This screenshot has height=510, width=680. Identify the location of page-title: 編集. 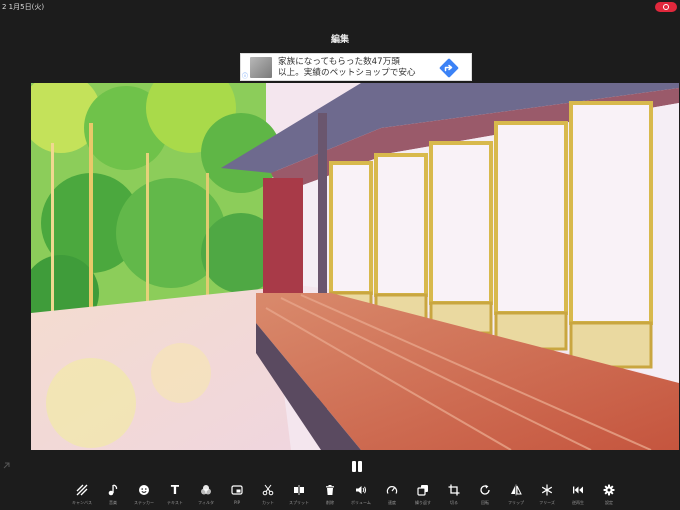
(339, 40).